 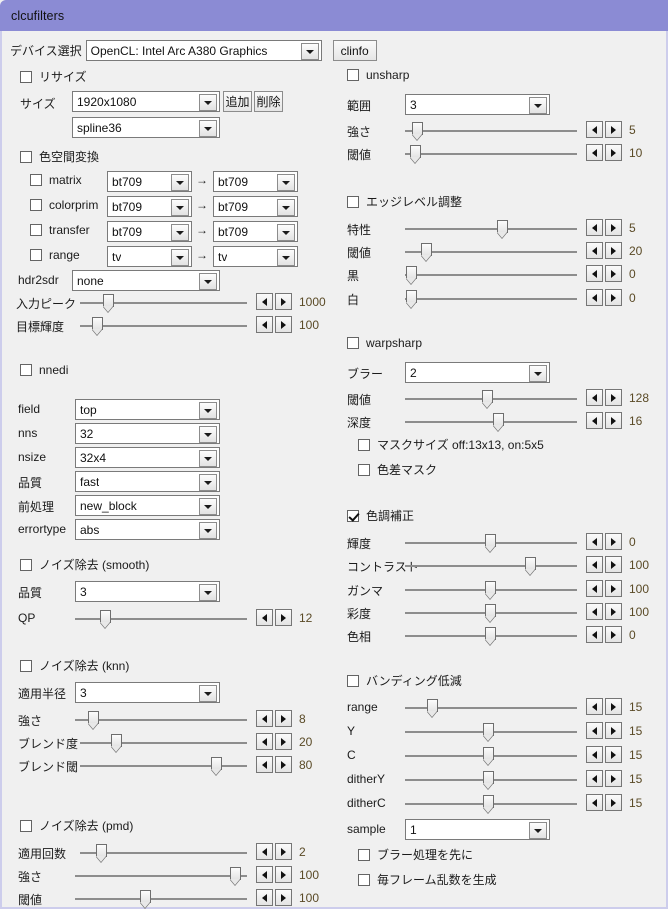 I want to click on deband-range-slider, so click(x=491, y=708).